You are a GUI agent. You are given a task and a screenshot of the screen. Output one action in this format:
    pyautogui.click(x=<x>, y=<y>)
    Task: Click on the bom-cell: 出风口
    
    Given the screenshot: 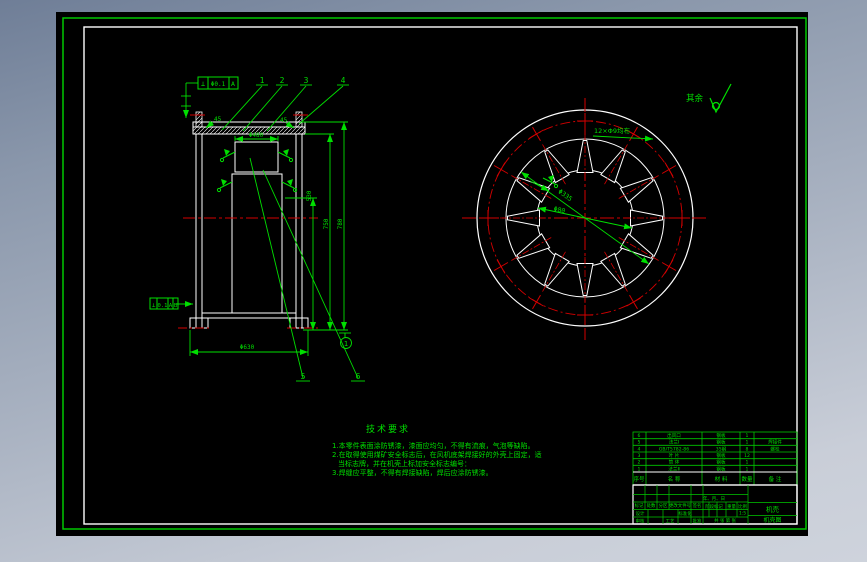 What is the action you would take?
    pyautogui.click(x=674, y=435)
    